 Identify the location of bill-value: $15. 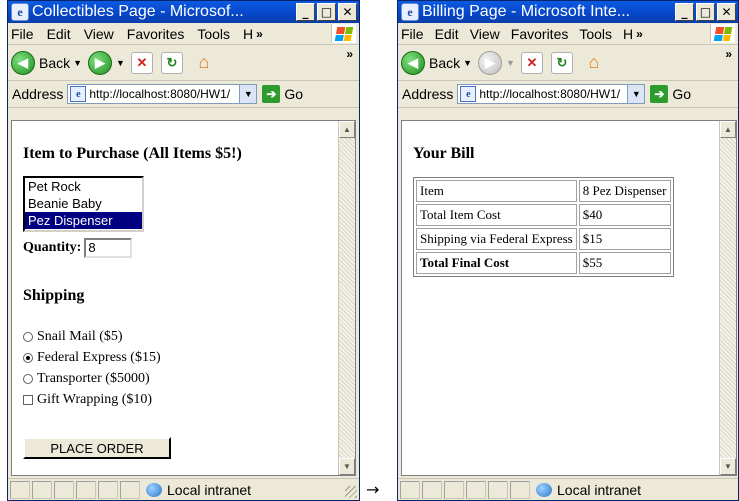
(624, 239).